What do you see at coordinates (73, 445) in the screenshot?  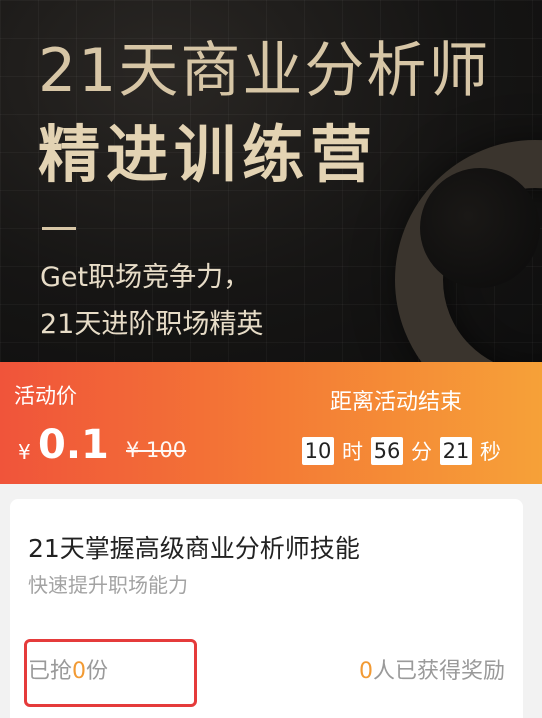 I see `promo-price: 0.1` at bounding box center [73, 445].